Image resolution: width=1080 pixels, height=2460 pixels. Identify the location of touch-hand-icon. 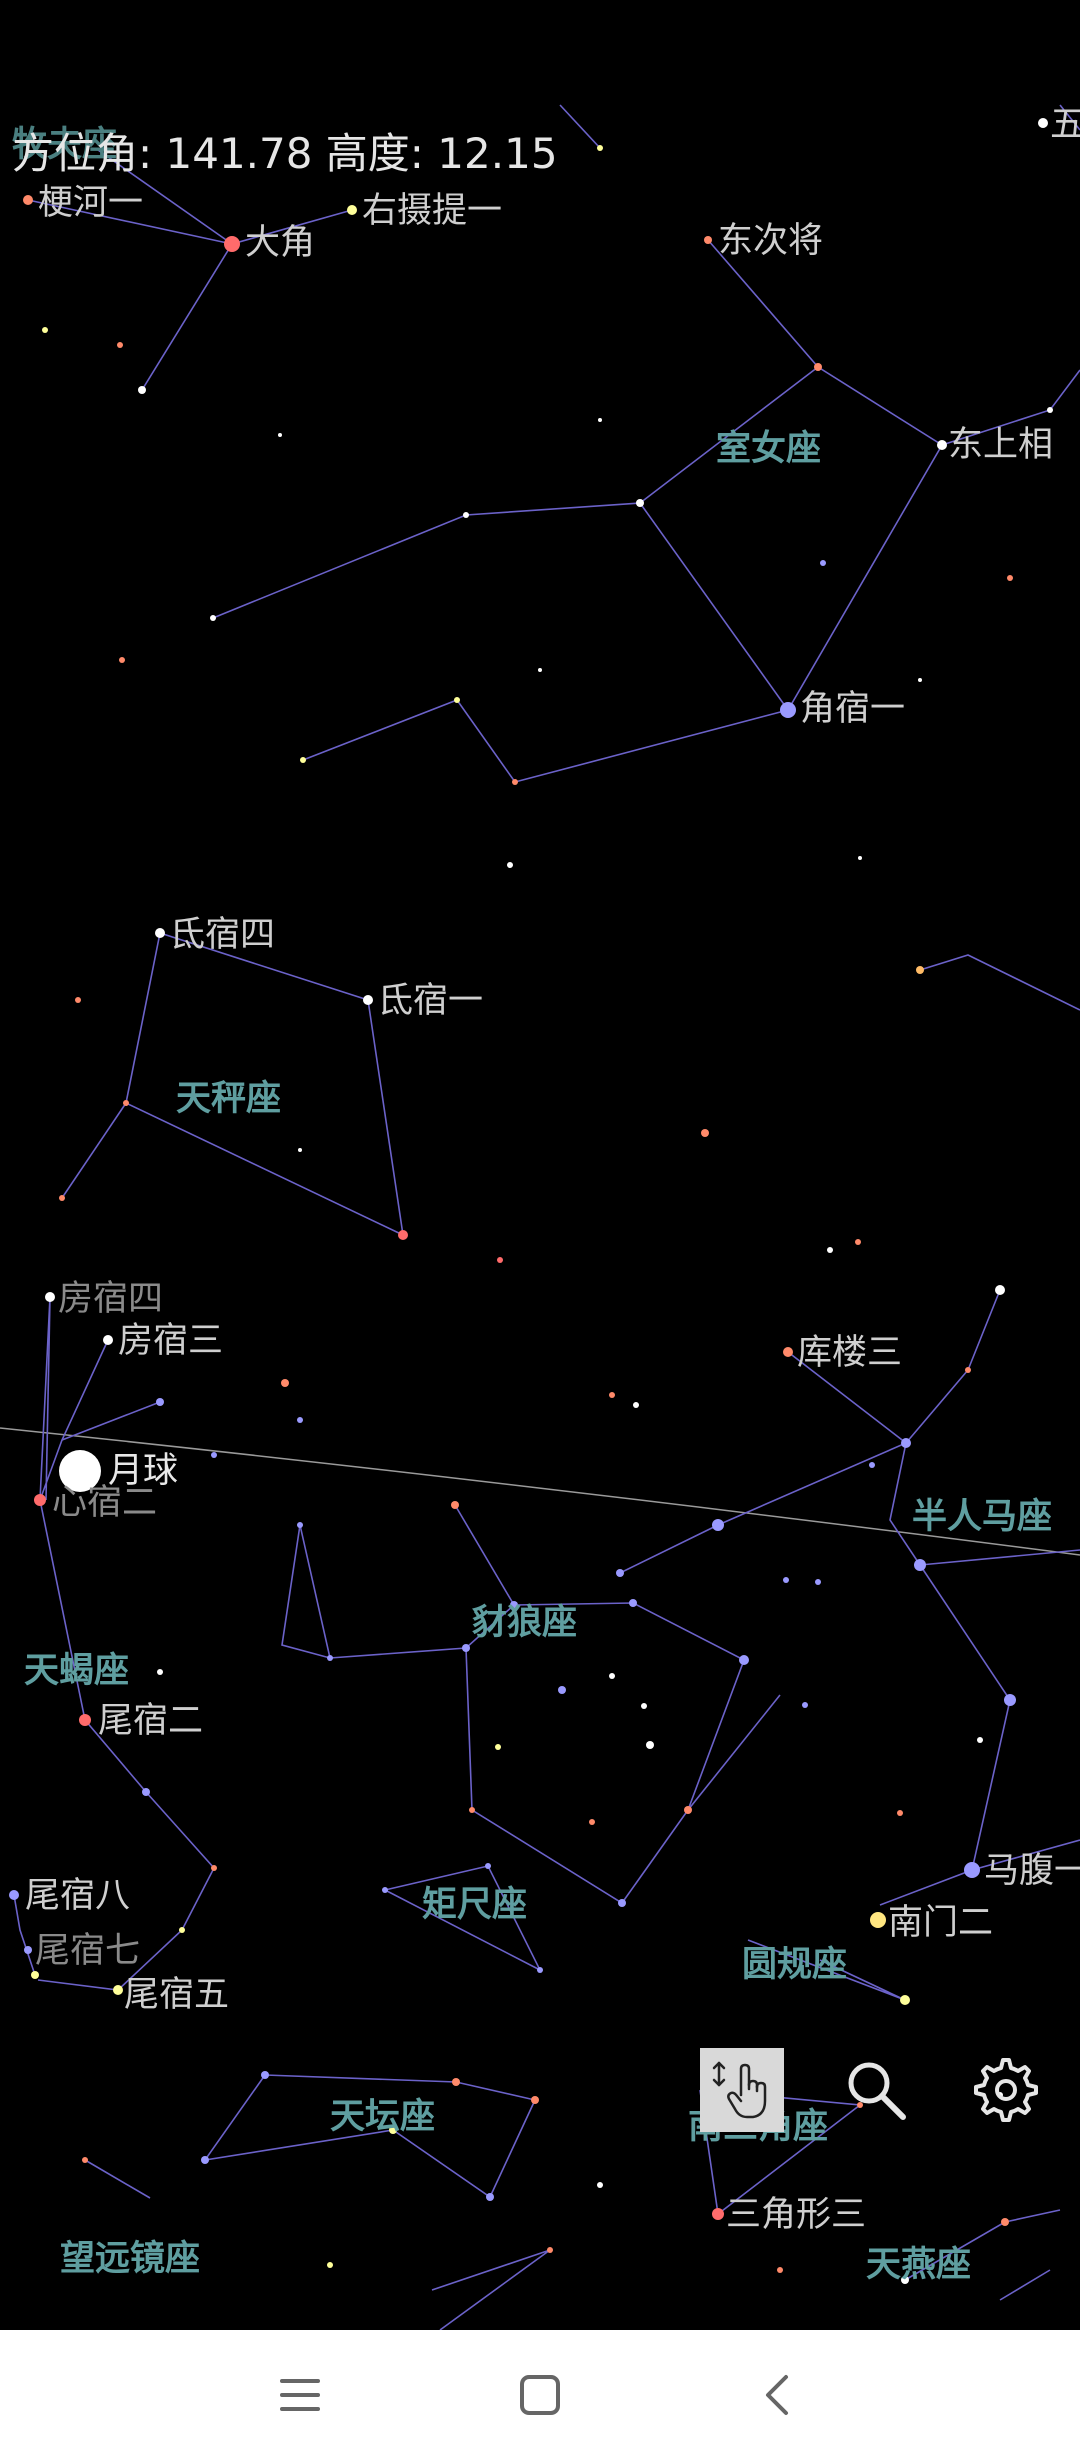
(739, 2090).